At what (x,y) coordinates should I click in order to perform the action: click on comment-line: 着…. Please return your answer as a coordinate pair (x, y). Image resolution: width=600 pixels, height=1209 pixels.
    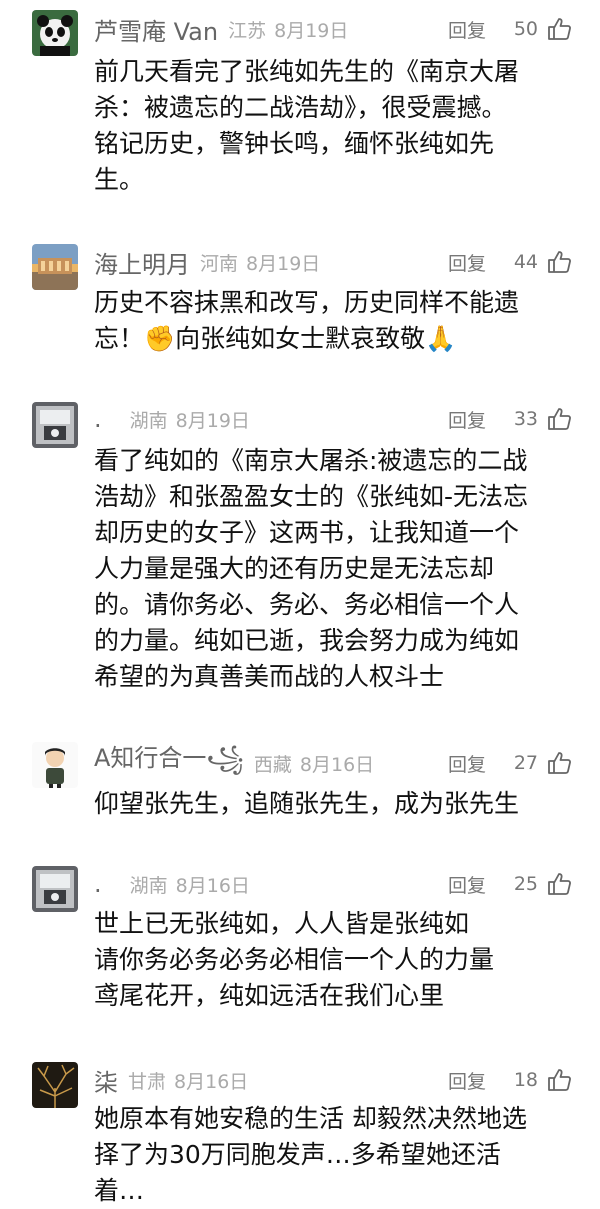
    Looking at the image, I should click on (119, 1190).